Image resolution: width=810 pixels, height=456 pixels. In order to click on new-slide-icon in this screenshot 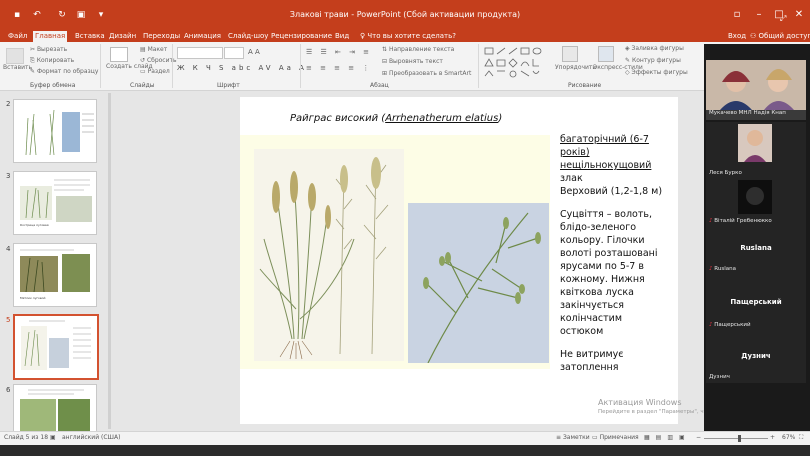, I will do `click(119, 54)`.